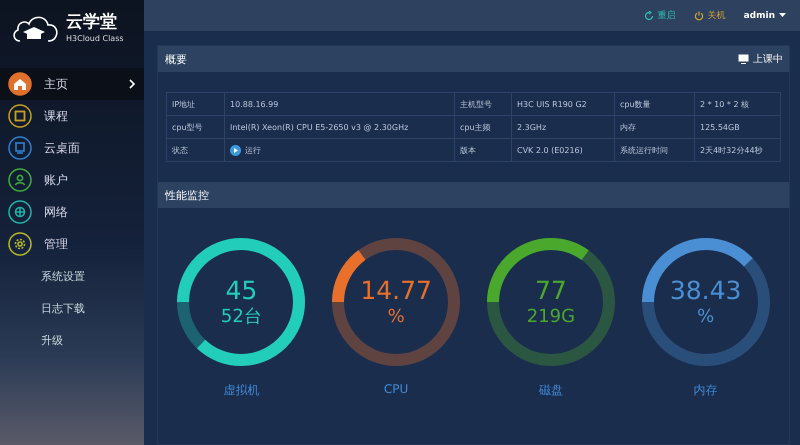 The height and width of the screenshot is (445, 800). What do you see at coordinates (20, 148) in the screenshot?
I see `desktop-icon` at bounding box center [20, 148].